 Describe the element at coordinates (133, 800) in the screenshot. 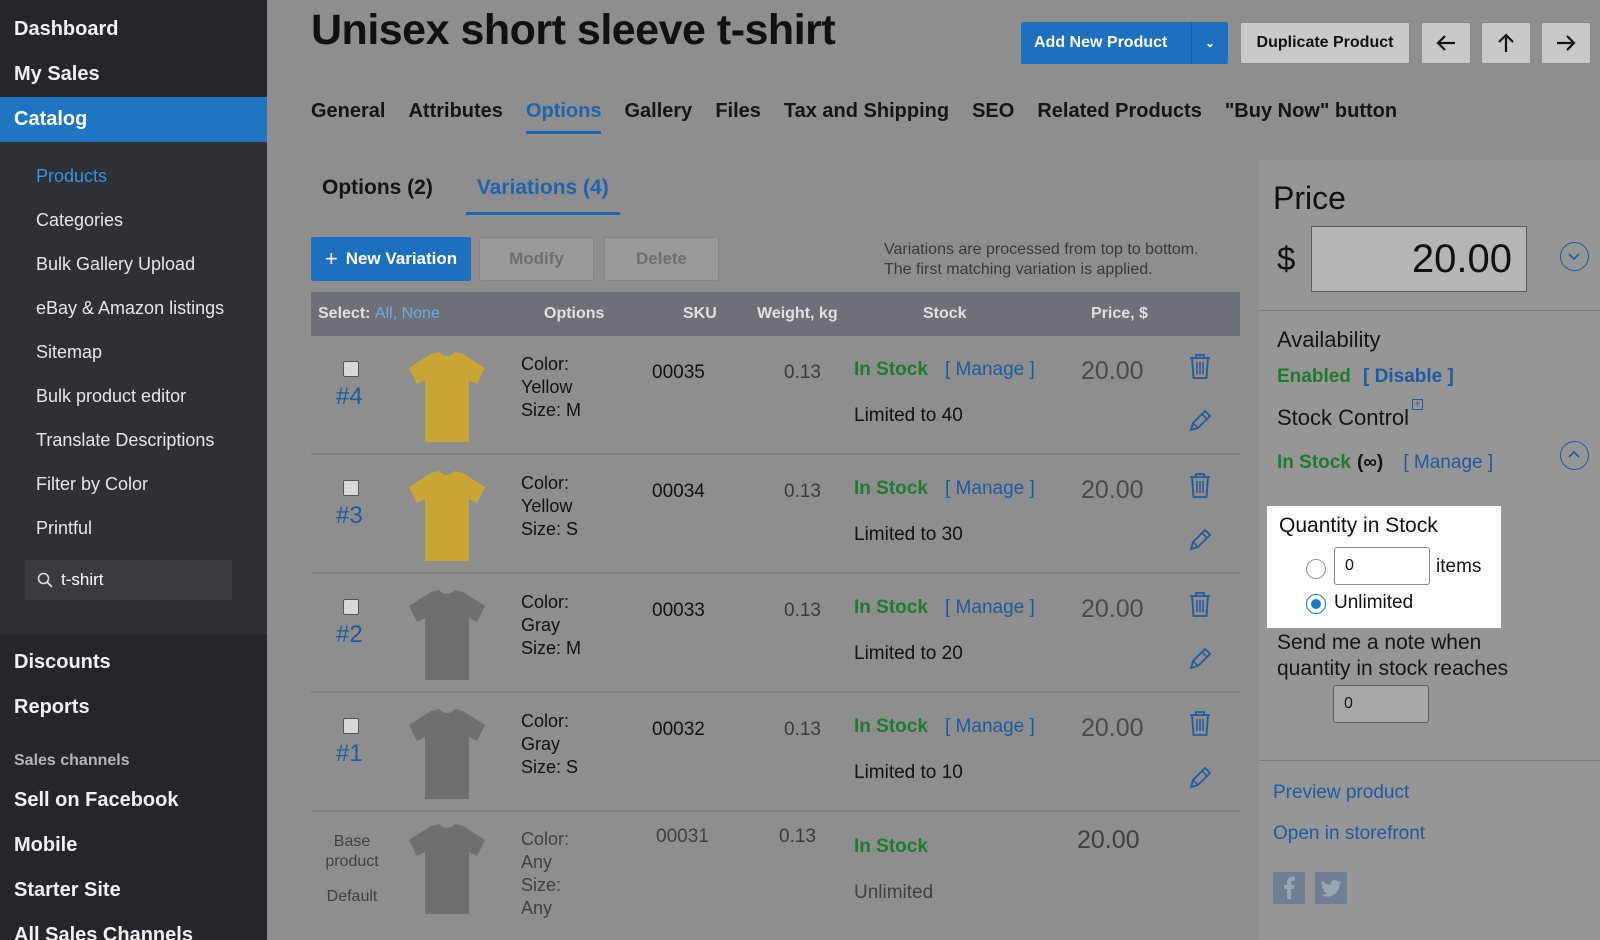

I see `sidebar-item-sell-on-facebook: Sell on Facebook` at that location.